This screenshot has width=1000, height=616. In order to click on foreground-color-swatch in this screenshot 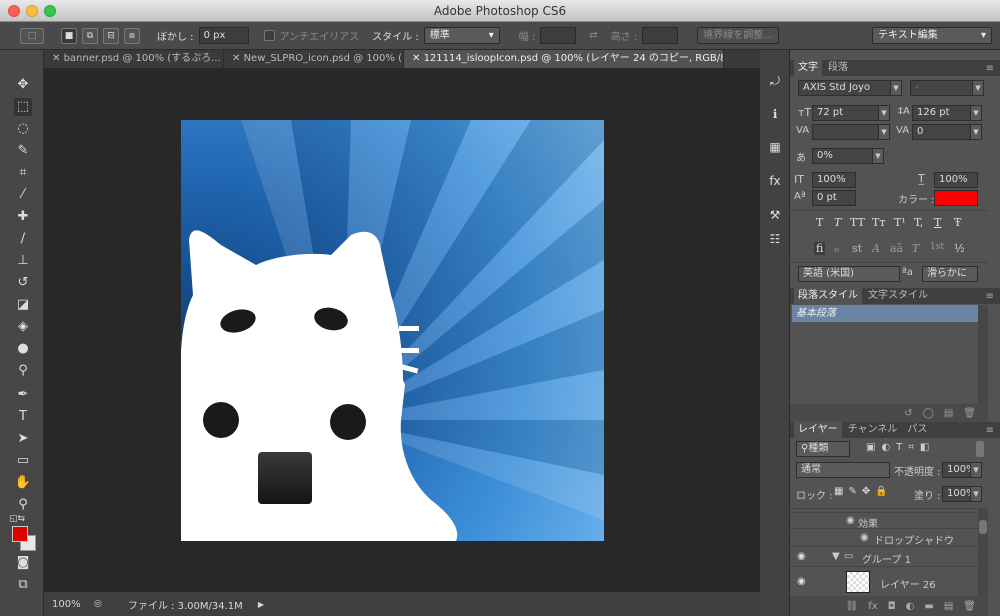, I will do `click(20, 534)`.